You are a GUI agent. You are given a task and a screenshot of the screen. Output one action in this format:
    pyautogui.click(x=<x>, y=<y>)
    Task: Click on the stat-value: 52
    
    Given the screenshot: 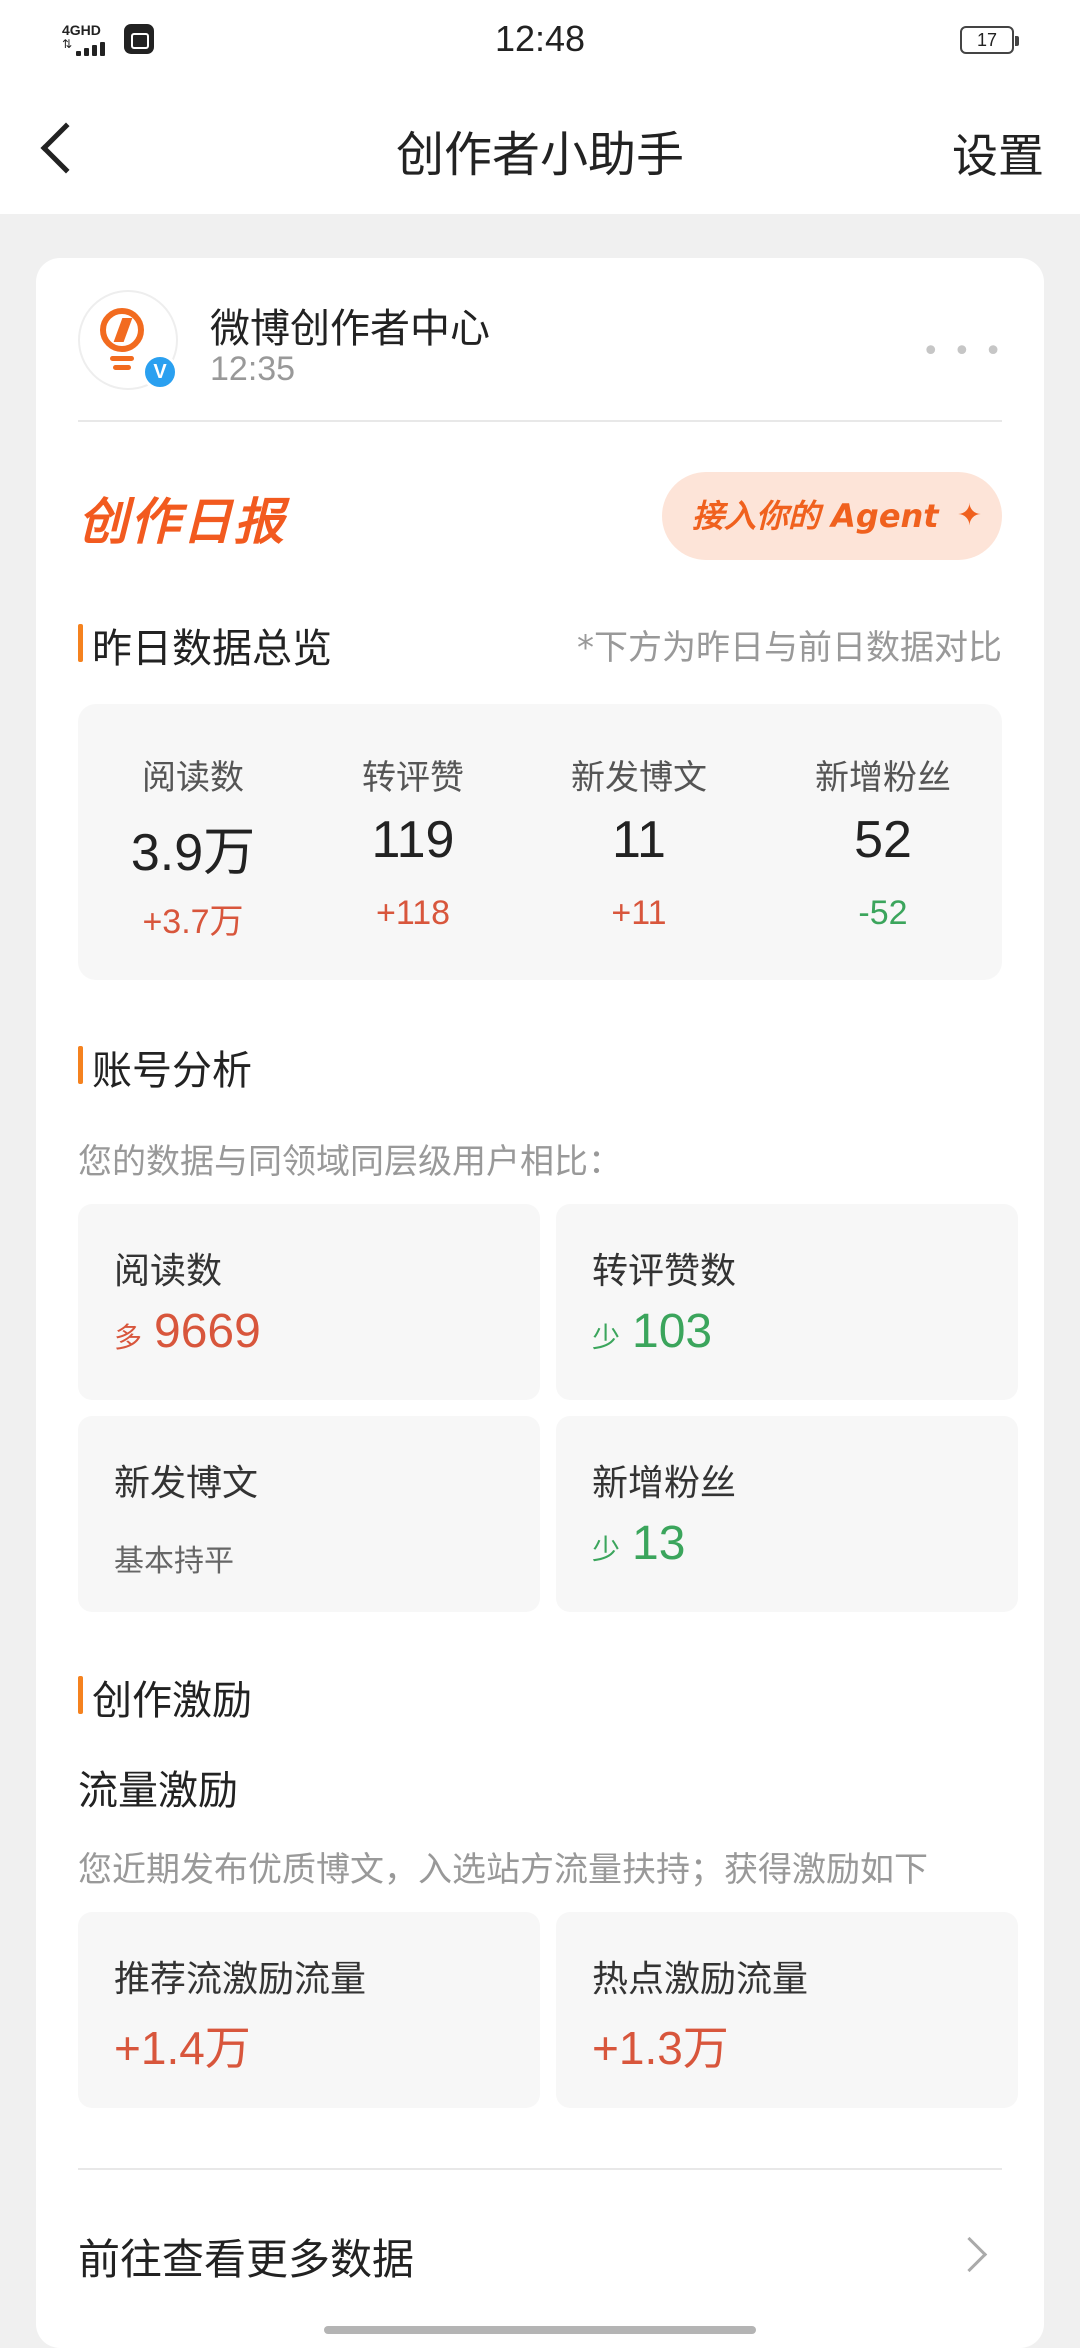 What is the action you would take?
    pyautogui.click(x=883, y=840)
    